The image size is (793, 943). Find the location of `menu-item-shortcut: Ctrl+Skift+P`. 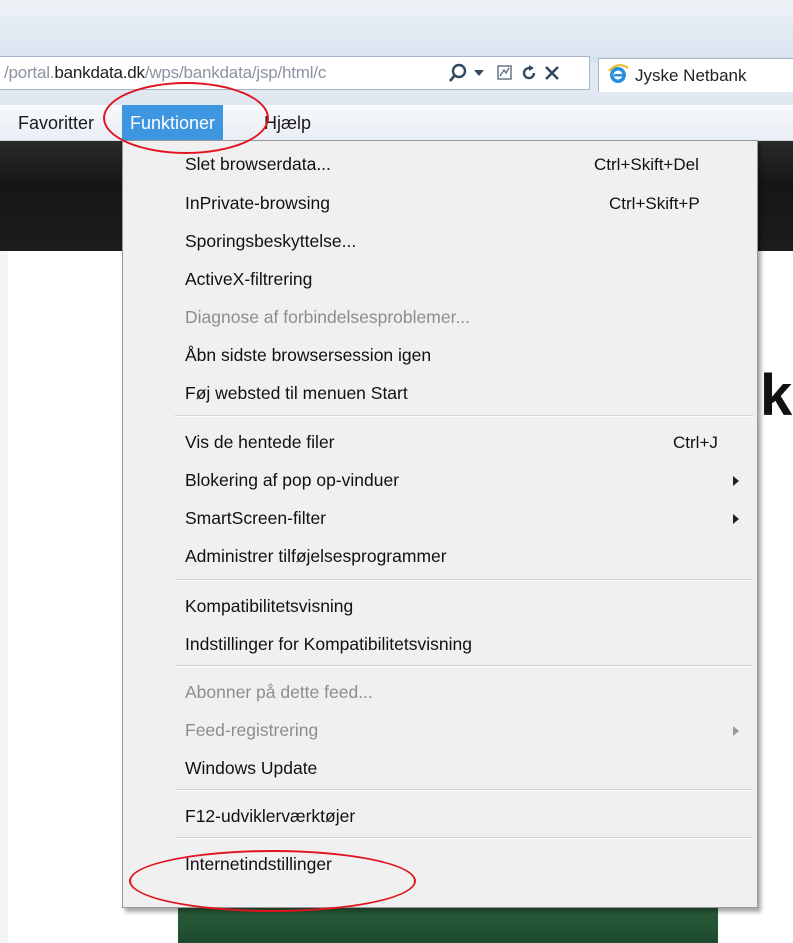

menu-item-shortcut: Ctrl+Skift+P is located at coordinates (654, 203).